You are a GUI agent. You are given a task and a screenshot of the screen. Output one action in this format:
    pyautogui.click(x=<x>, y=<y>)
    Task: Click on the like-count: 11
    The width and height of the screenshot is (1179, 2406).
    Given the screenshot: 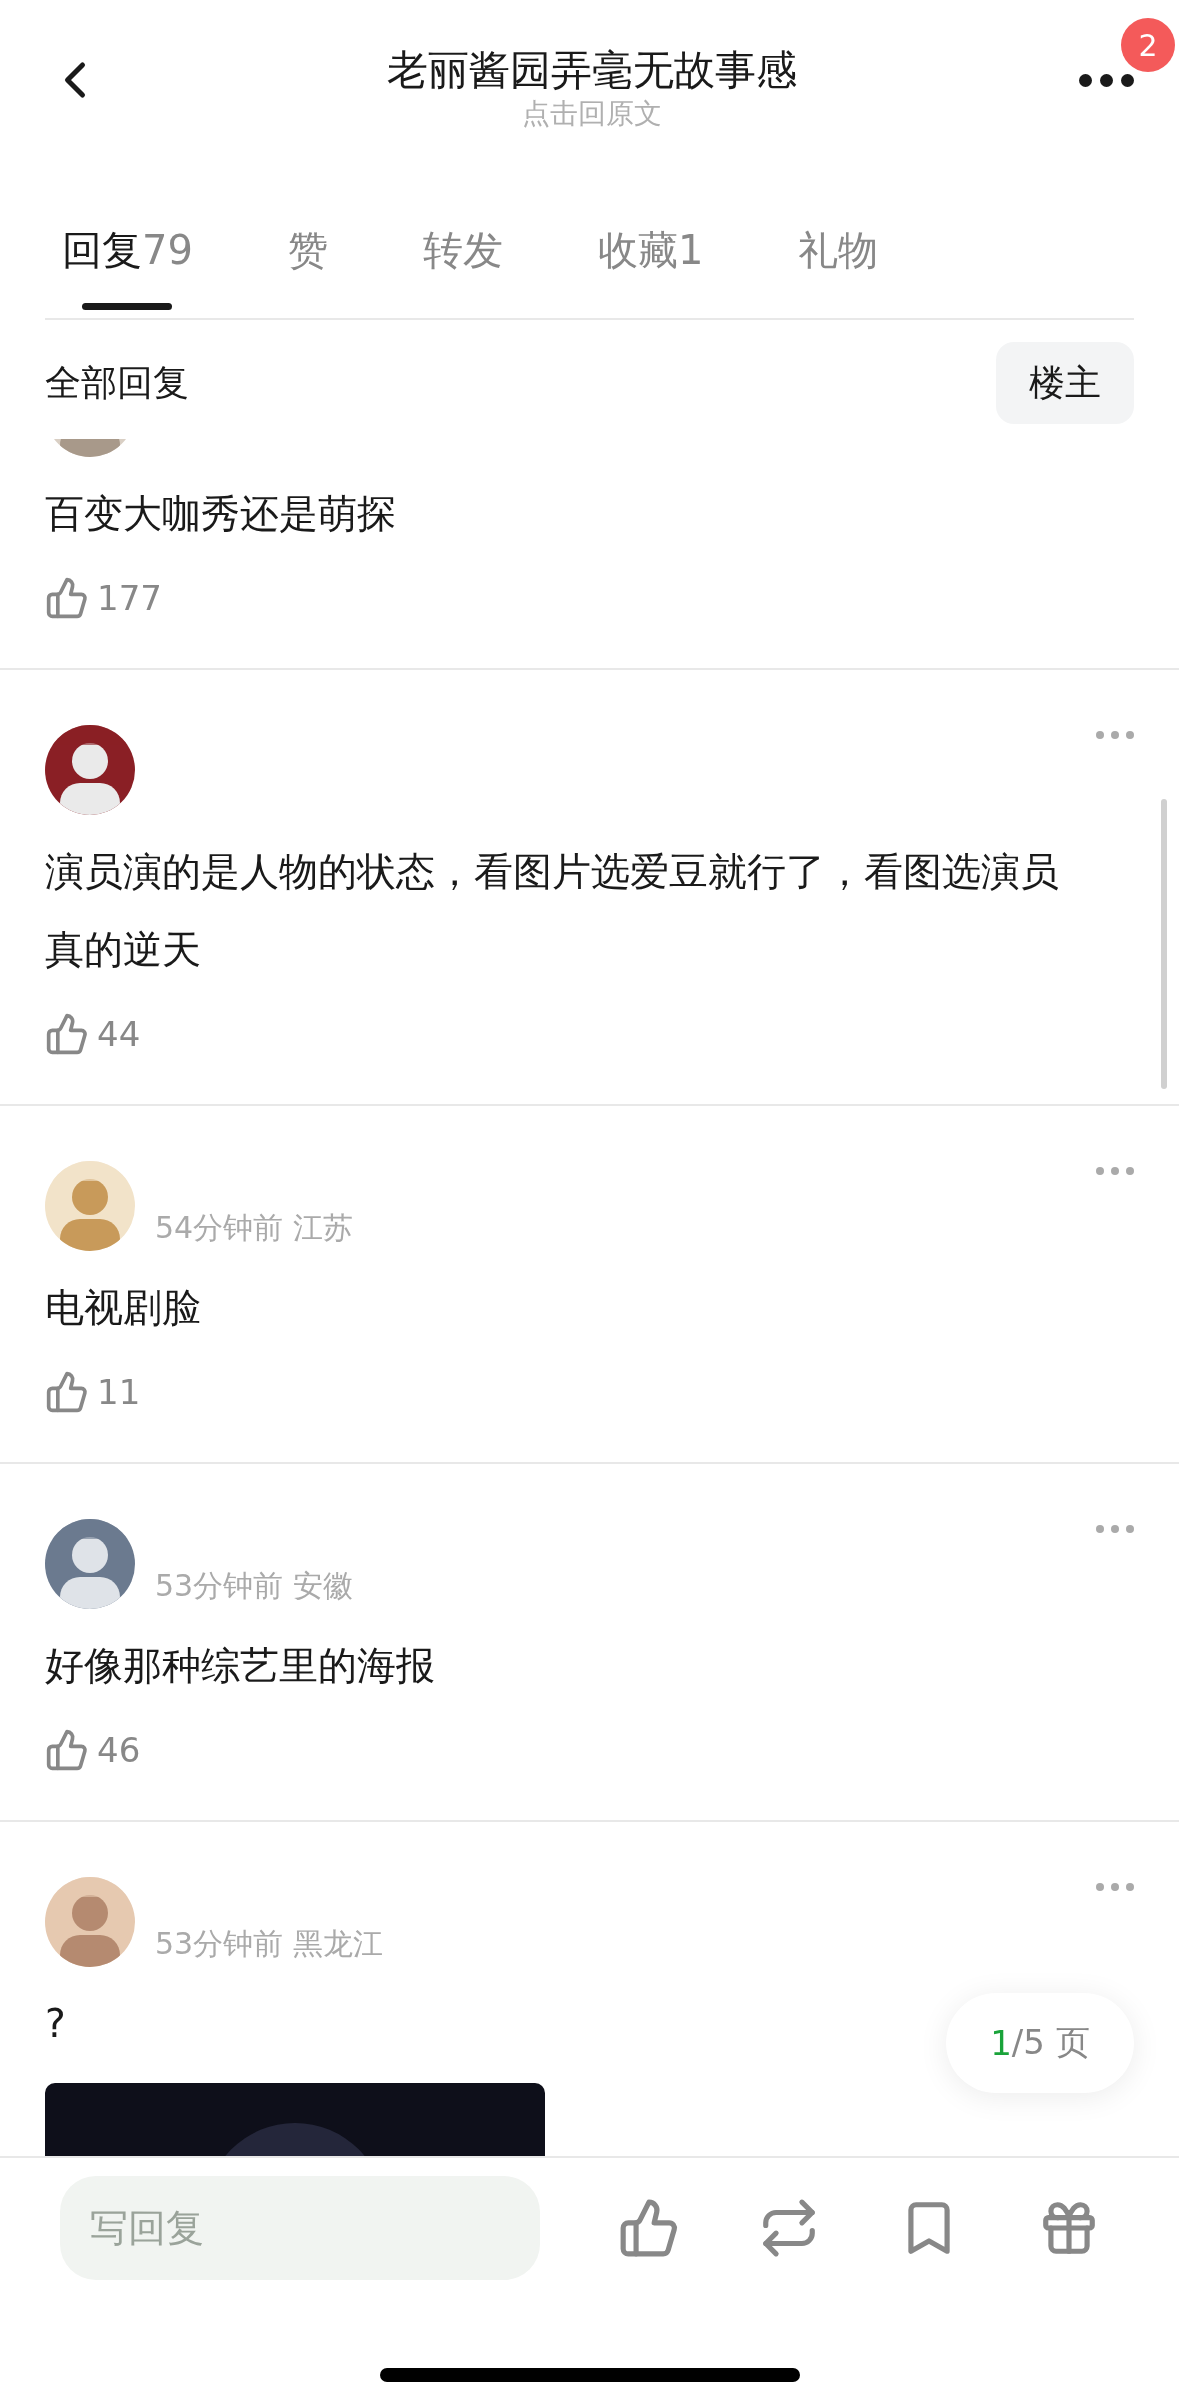 What is the action you would take?
    pyautogui.click(x=119, y=1392)
    